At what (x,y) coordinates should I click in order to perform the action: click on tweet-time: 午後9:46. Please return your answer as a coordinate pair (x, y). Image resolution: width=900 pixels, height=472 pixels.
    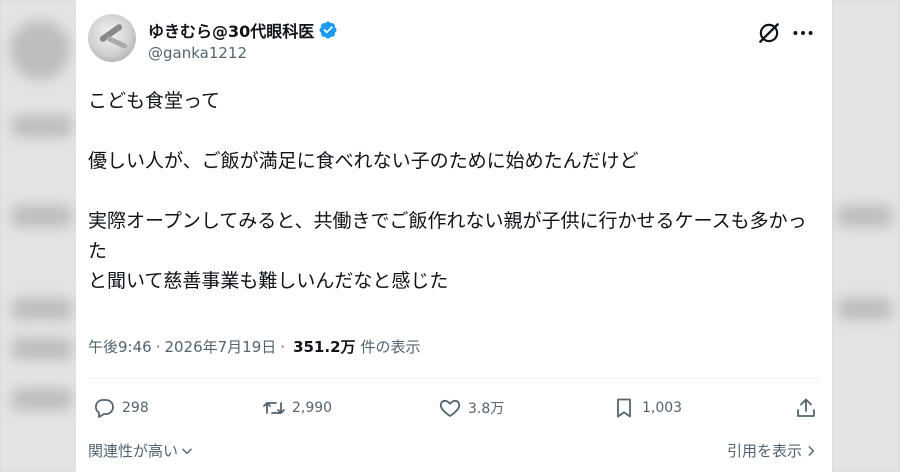
    Looking at the image, I should click on (120, 346).